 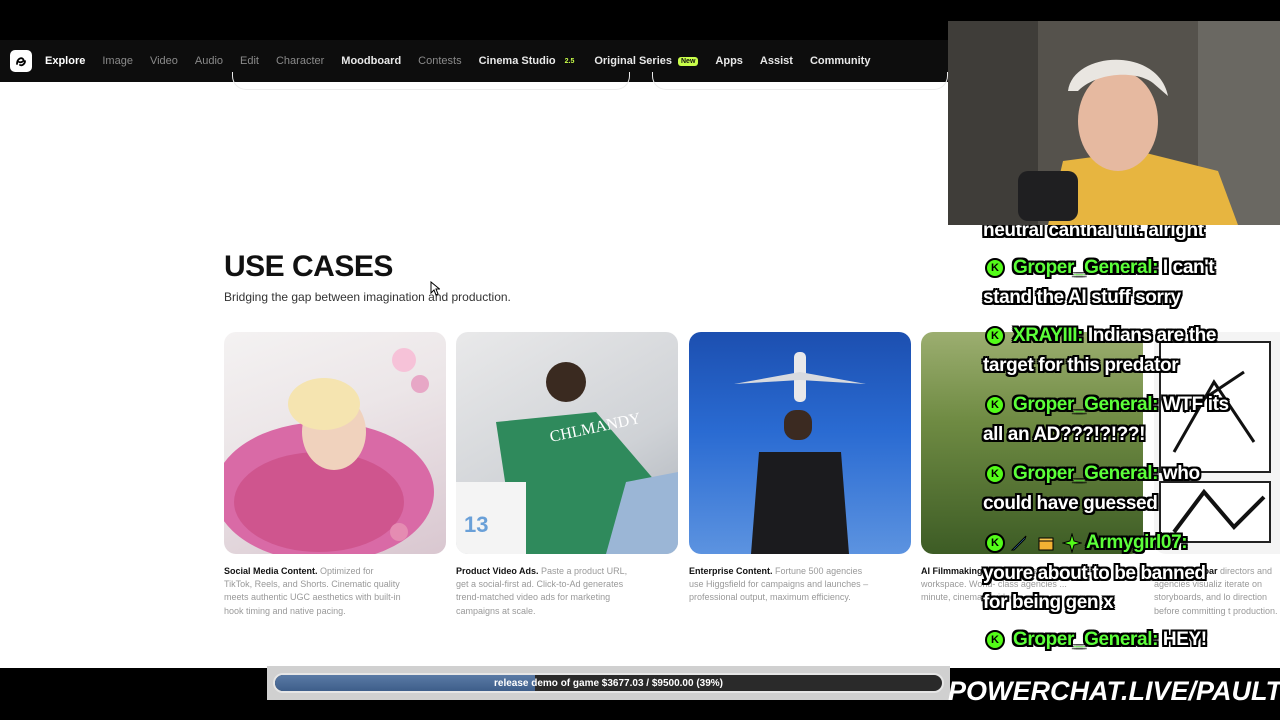 What do you see at coordinates (1114, 123) in the screenshot?
I see `streamer-webcam` at bounding box center [1114, 123].